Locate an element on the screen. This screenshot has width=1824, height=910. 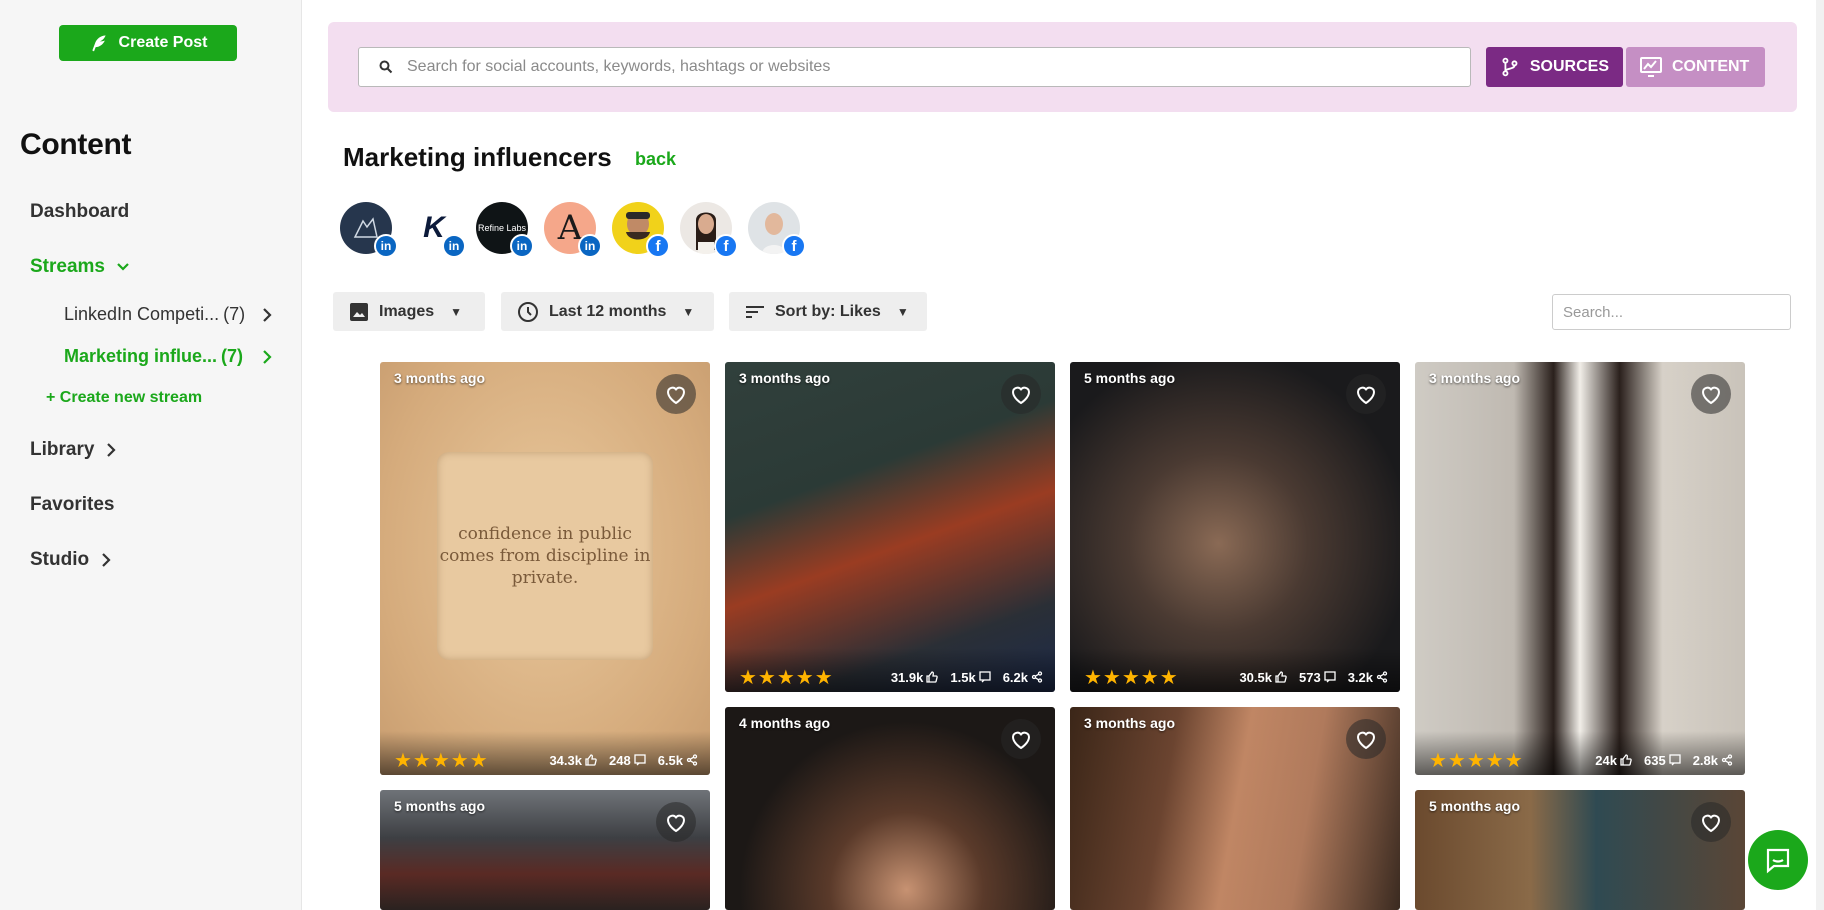
sources-label: SOURCES is located at coordinates (1569, 66).